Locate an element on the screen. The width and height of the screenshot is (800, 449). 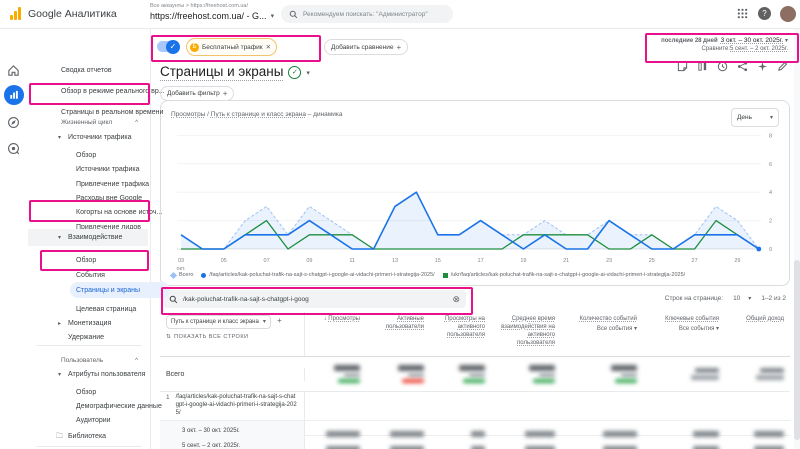
share-icon is located at coordinates (742, 66).